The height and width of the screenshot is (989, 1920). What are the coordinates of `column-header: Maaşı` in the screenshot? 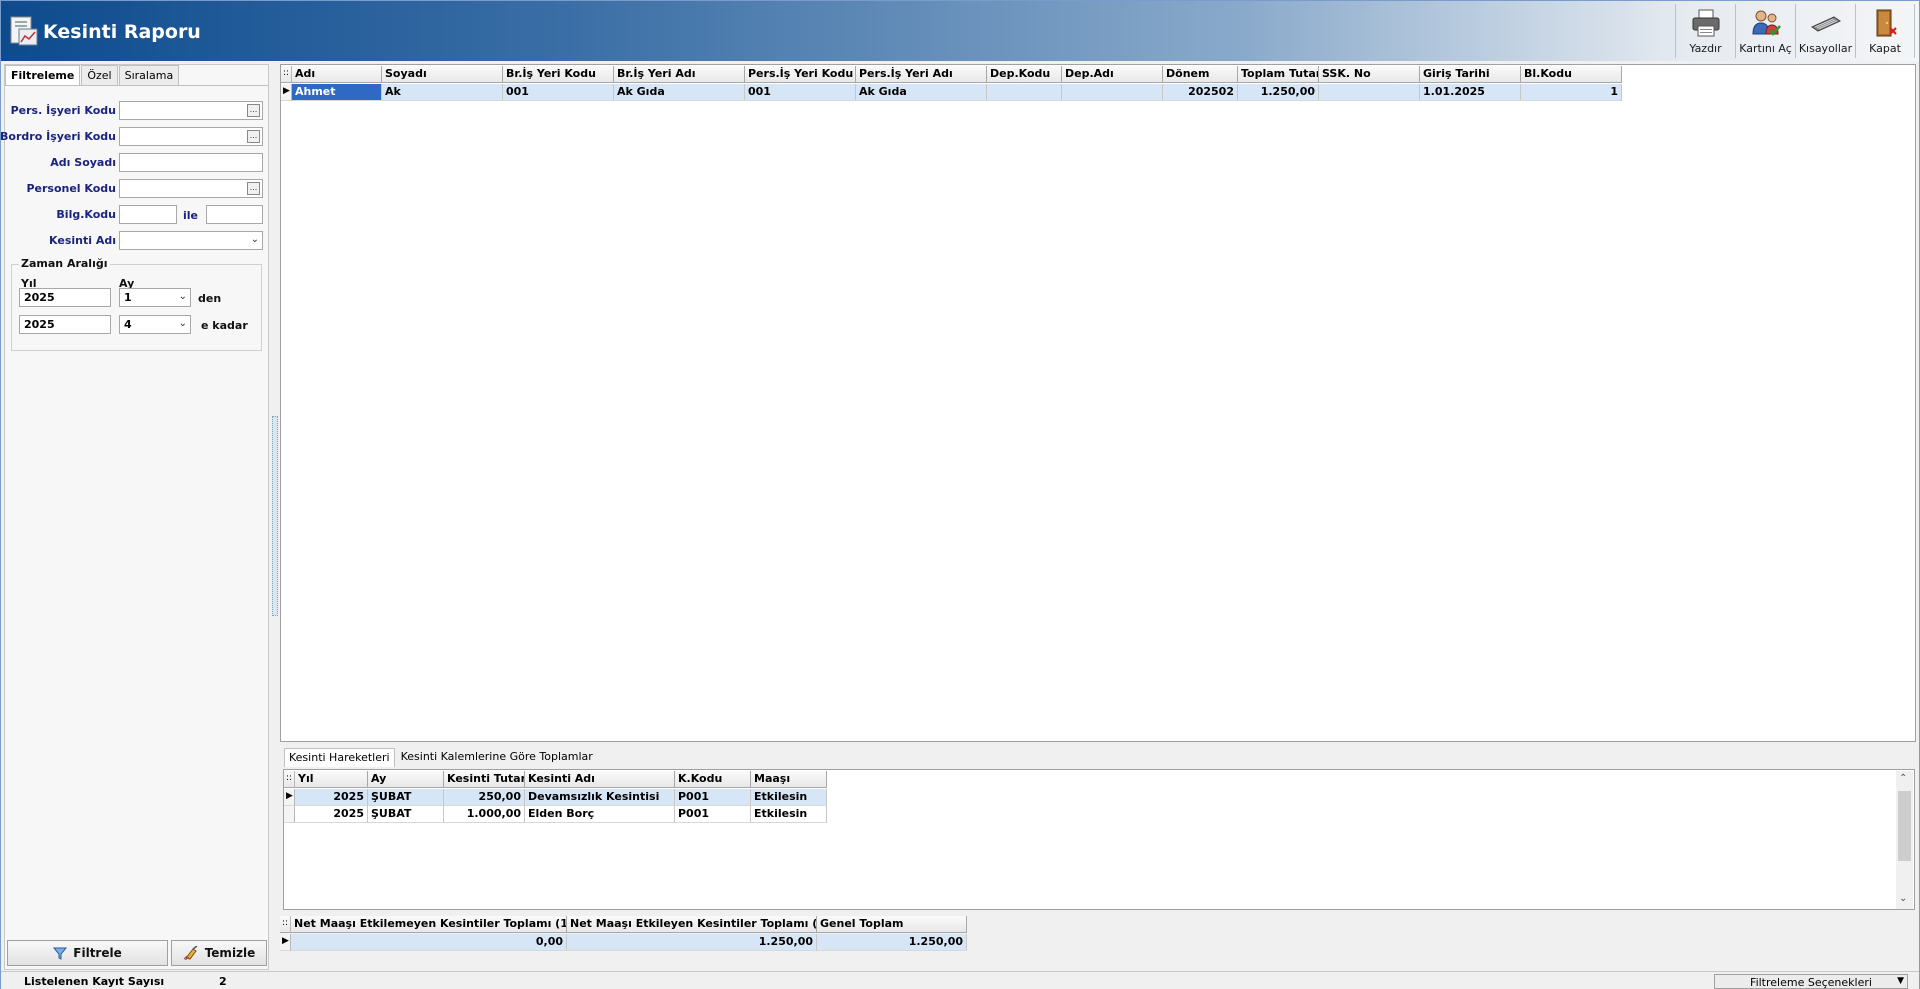 It's located at (789, 779).